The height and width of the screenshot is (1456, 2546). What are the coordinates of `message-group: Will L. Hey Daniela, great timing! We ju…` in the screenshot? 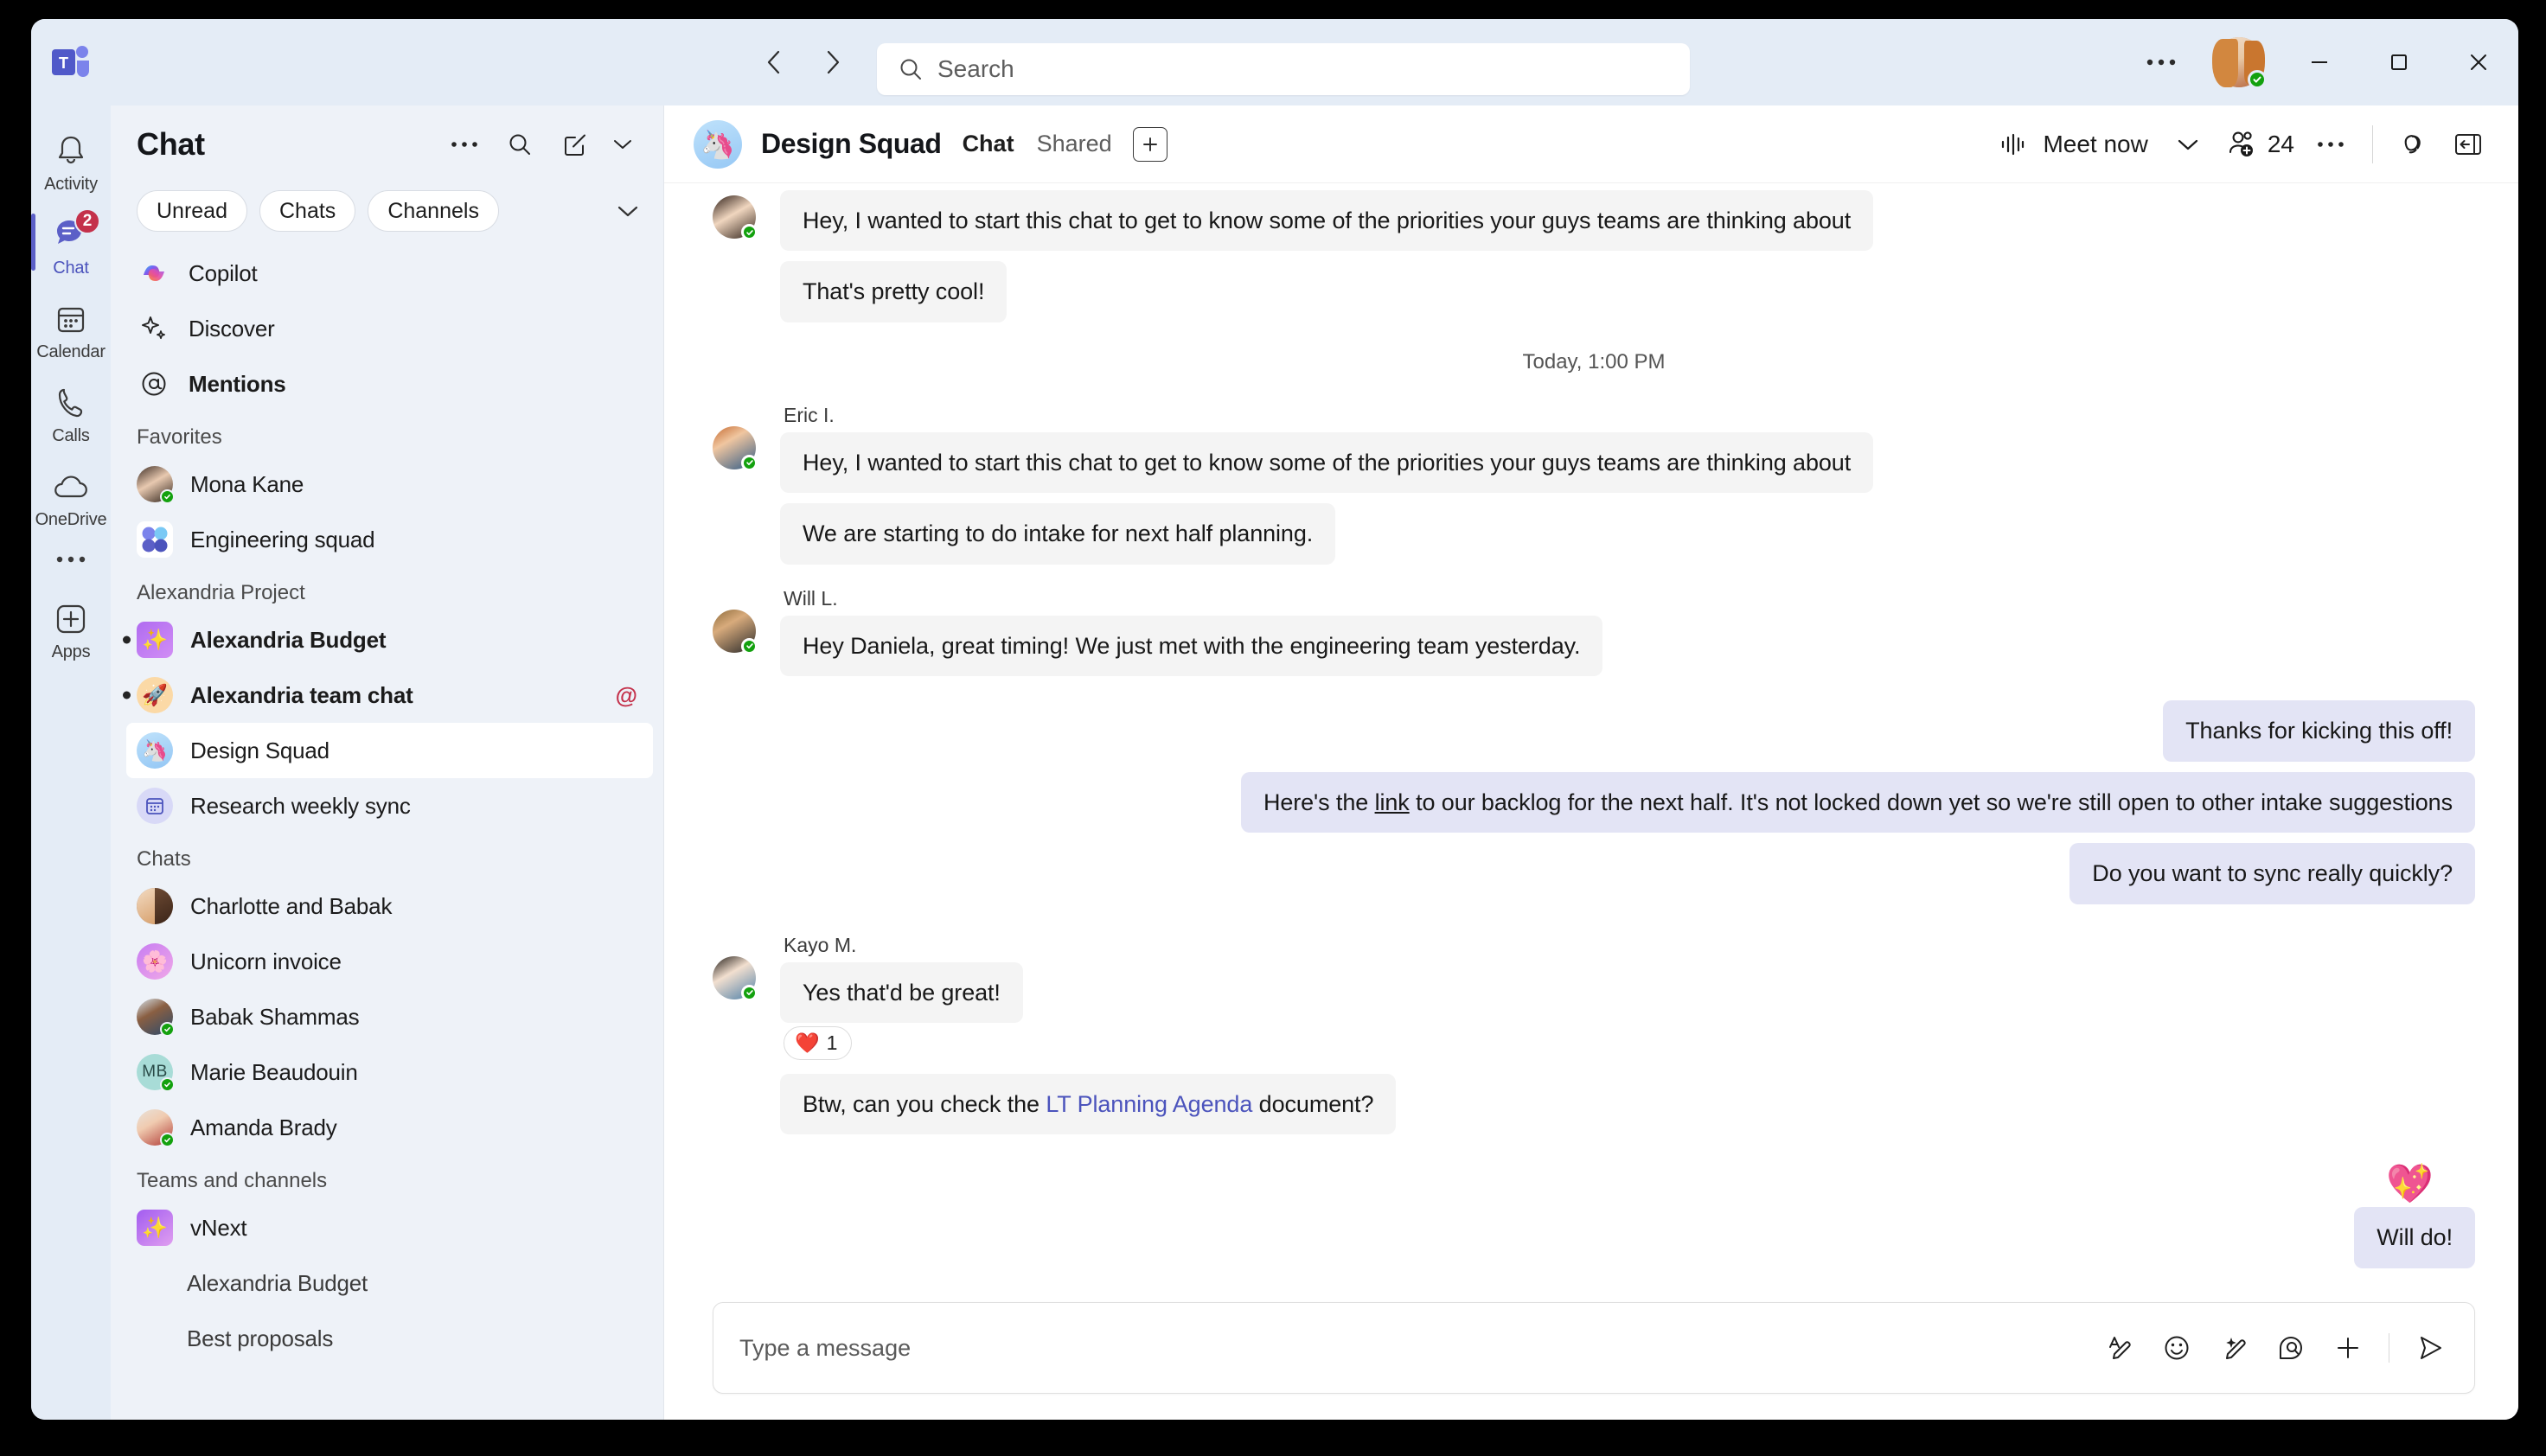 It's located at (1594, 631).